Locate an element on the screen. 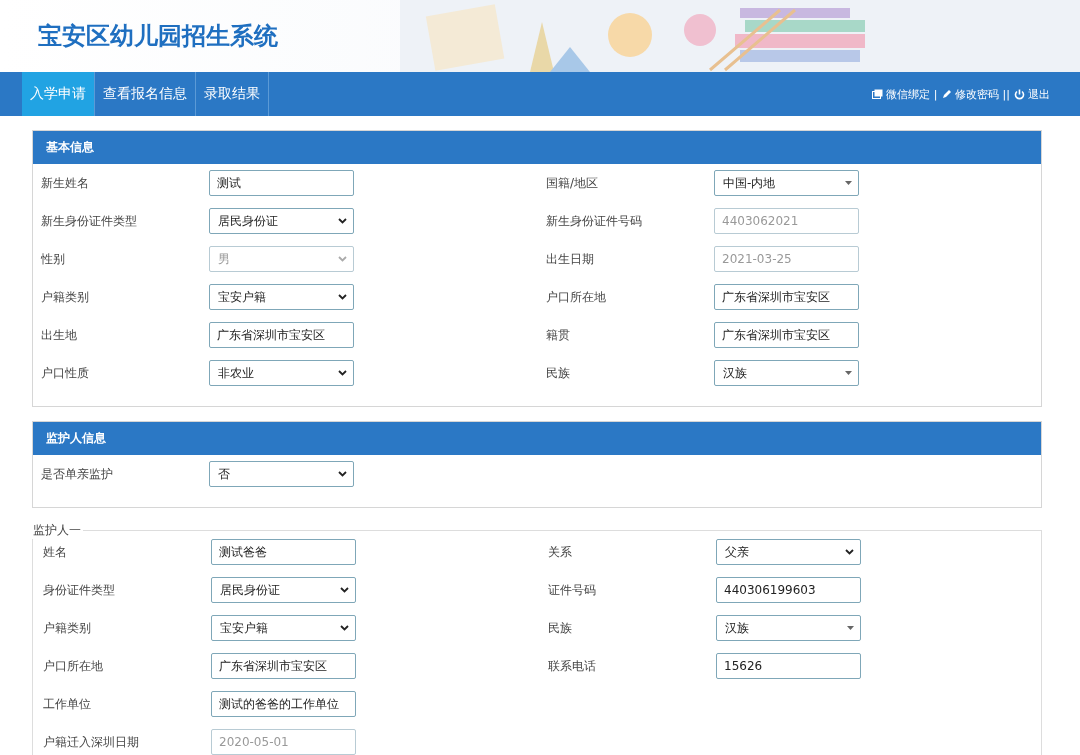  nav-tab: 查看报名信息 is located at coordinates (145, 94).